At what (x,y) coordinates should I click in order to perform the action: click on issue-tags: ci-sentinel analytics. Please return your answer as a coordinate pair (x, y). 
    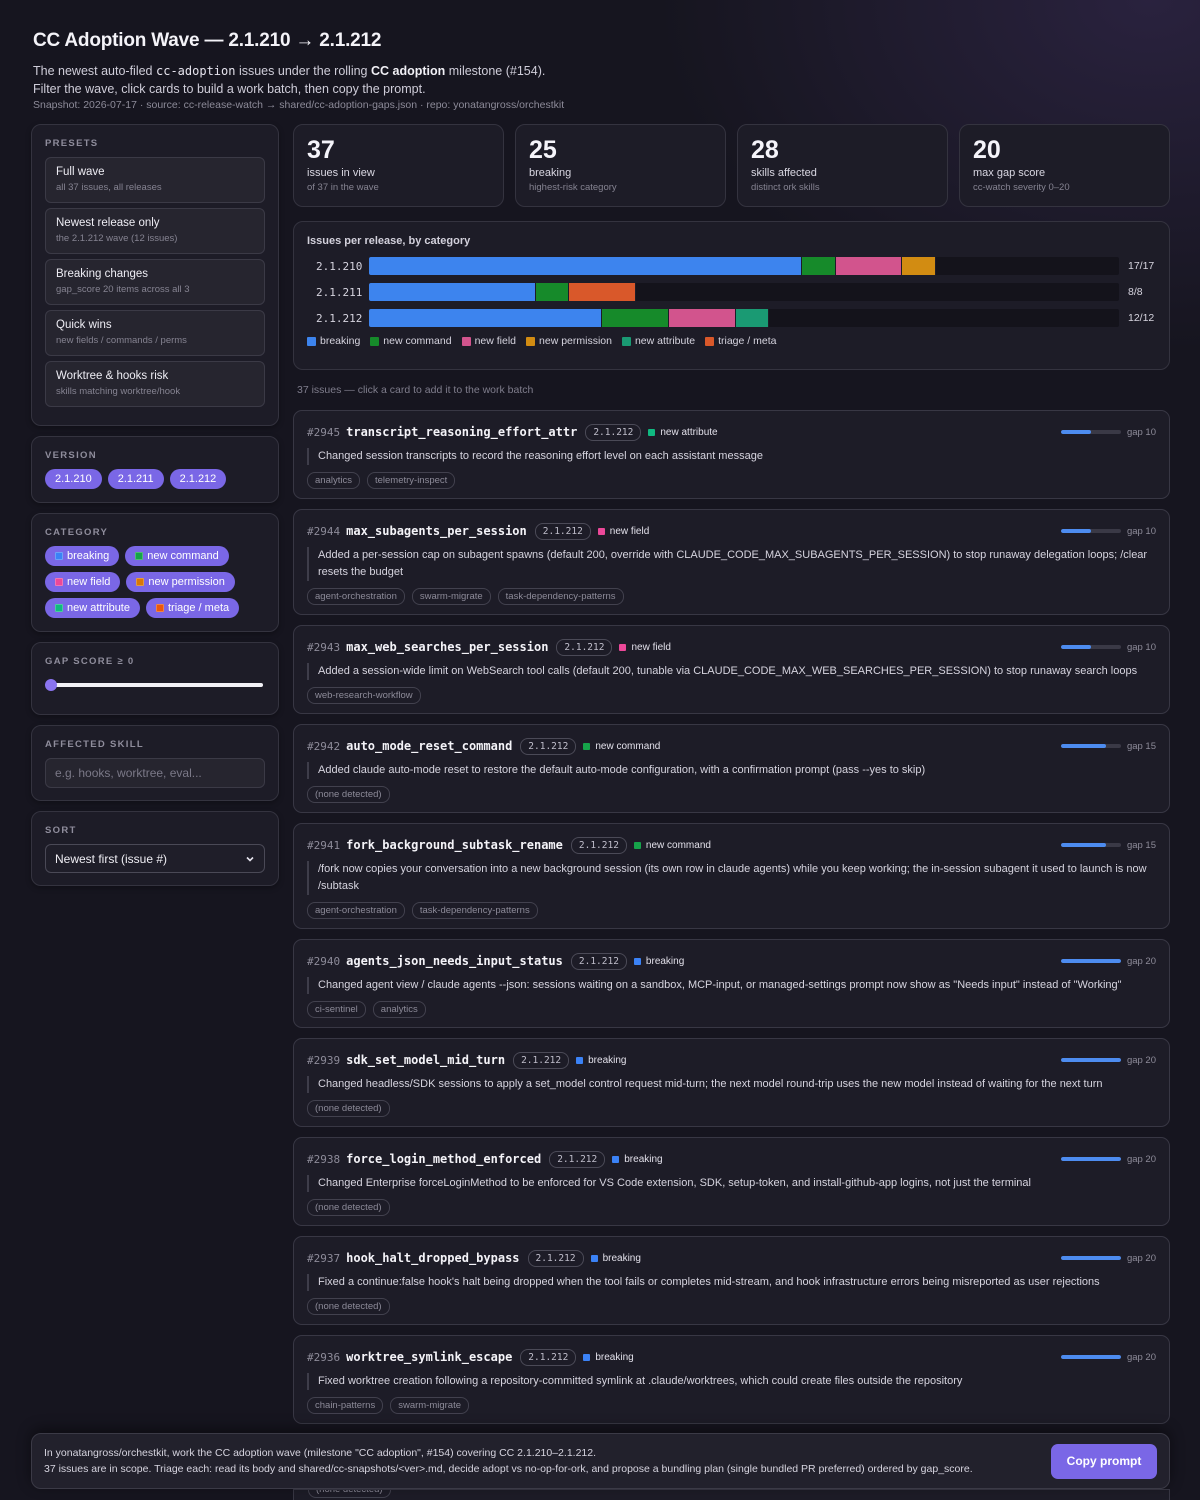
    Looking at the image, I should click on (731, 1009).